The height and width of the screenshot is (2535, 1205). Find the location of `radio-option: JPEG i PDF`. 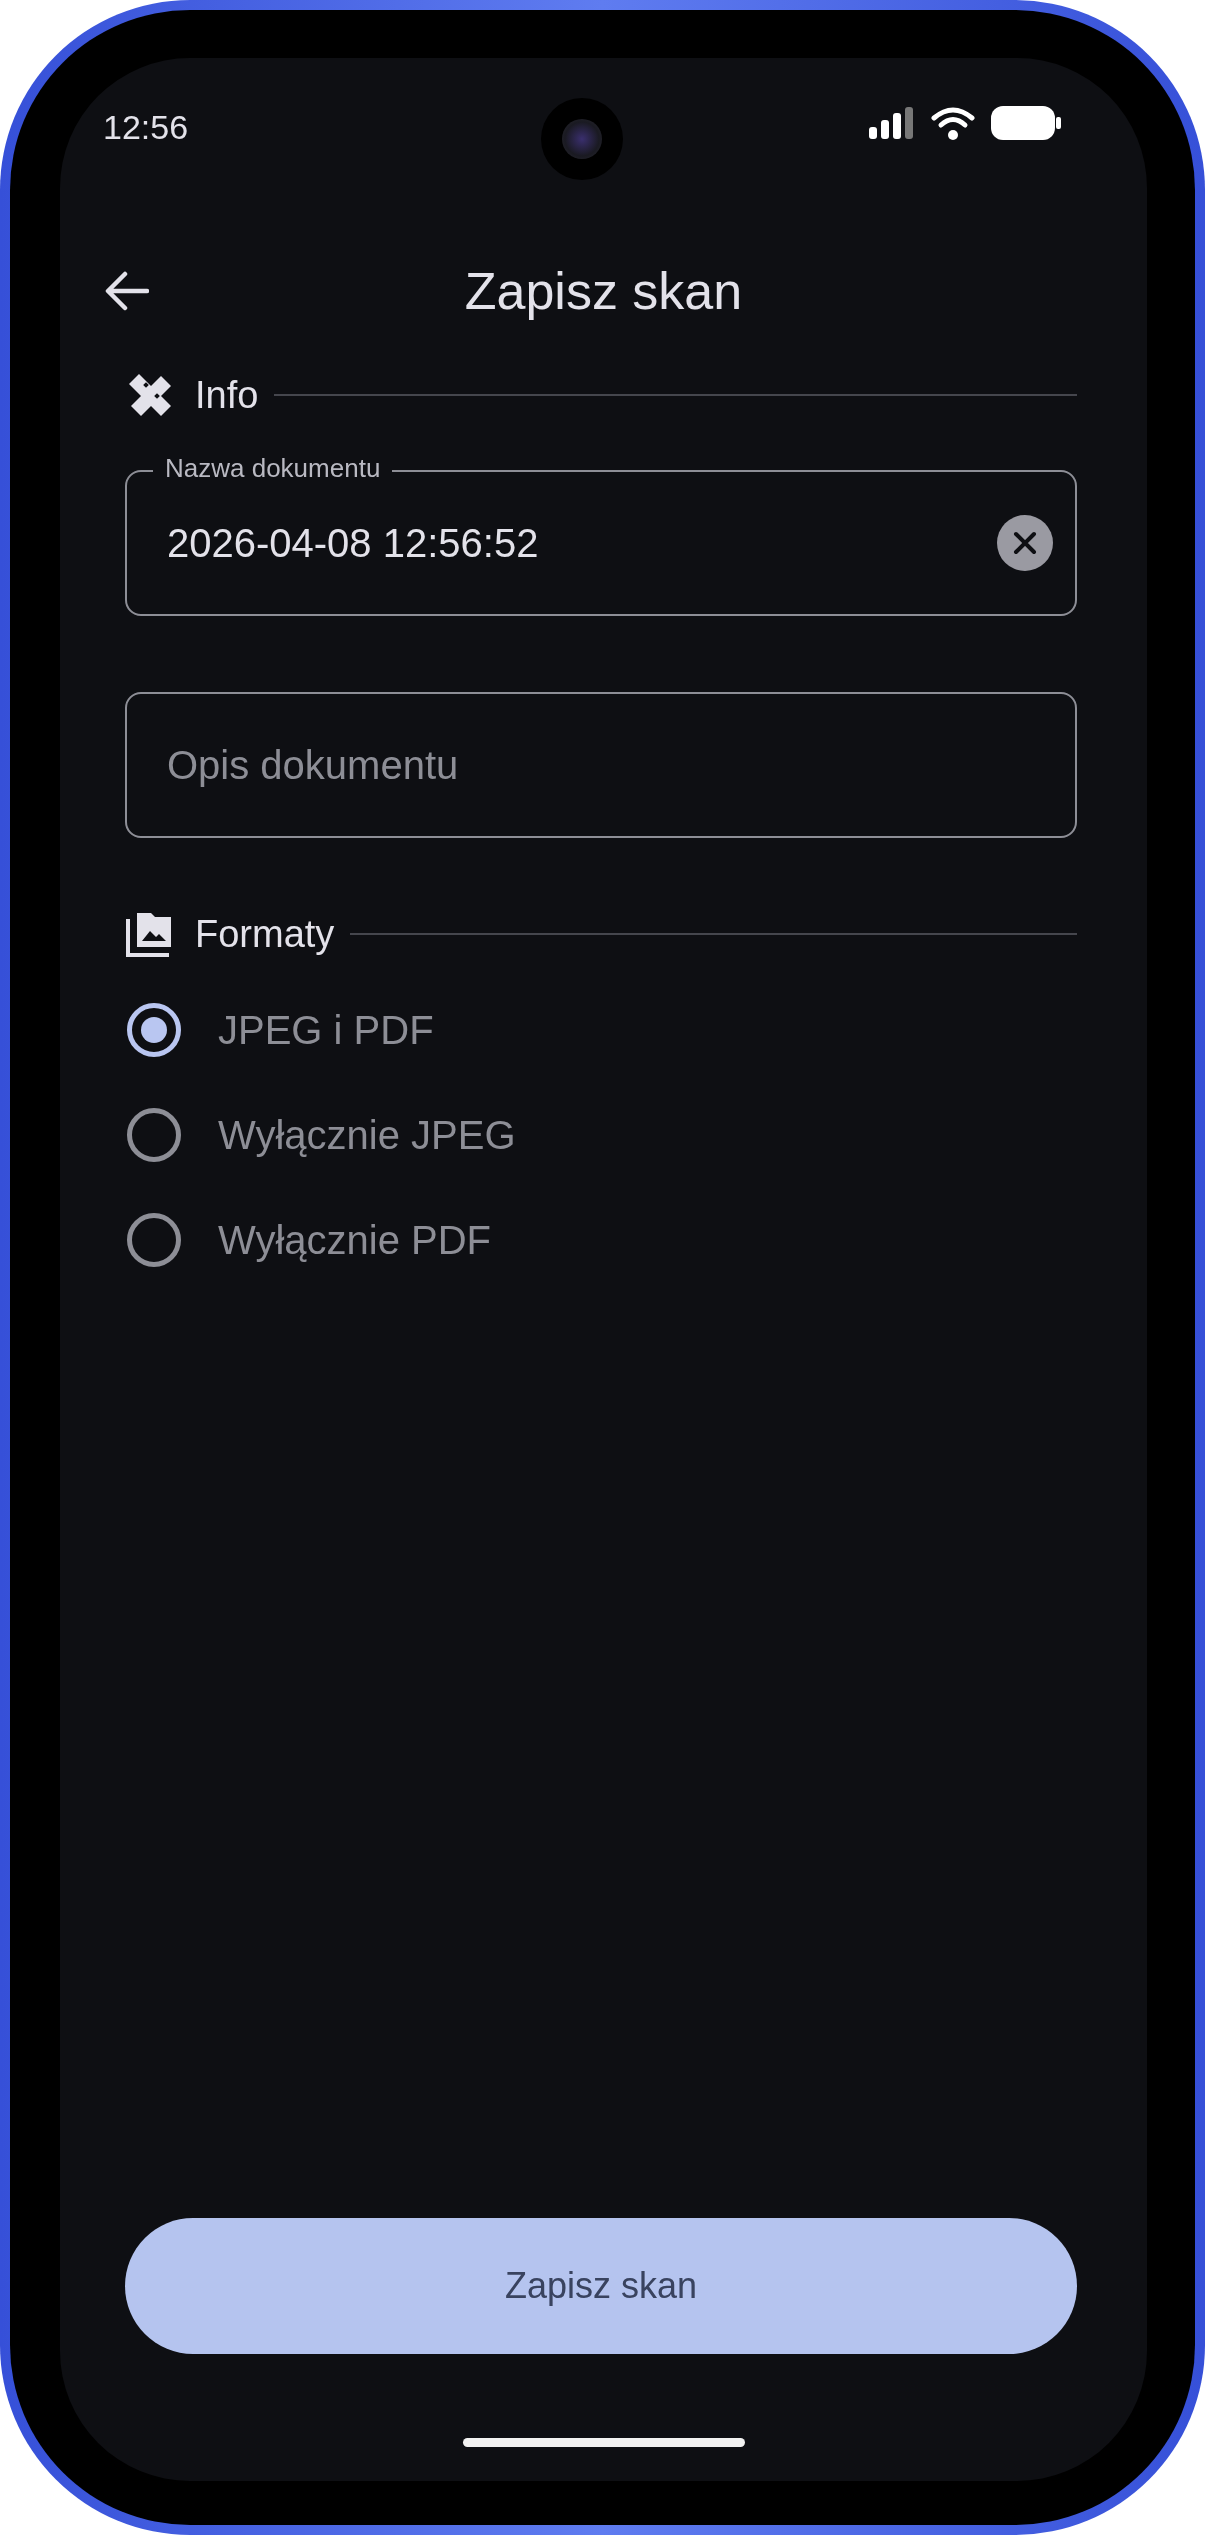

radio-option: JPEG i PDF is located at coordinates (601, 1029).